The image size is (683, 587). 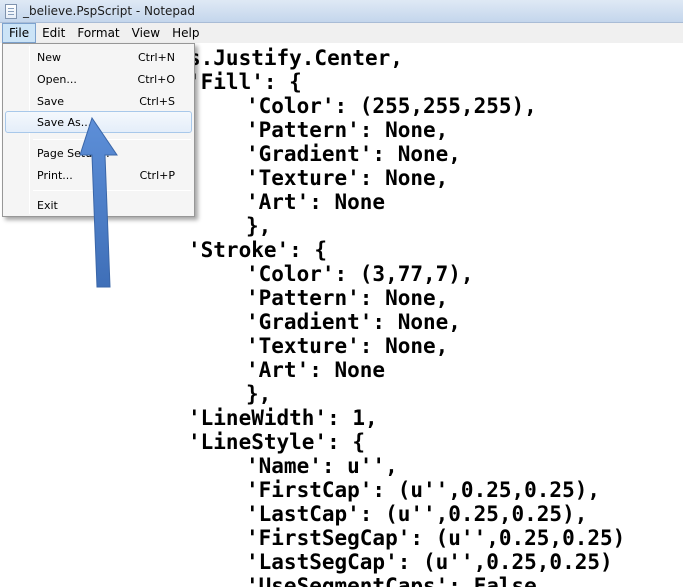 What do you see at coordinates (98, 175) in the screenshot?
I see `menu-item-print: Print... Ctrl+P` at bounding box center [98, 175].